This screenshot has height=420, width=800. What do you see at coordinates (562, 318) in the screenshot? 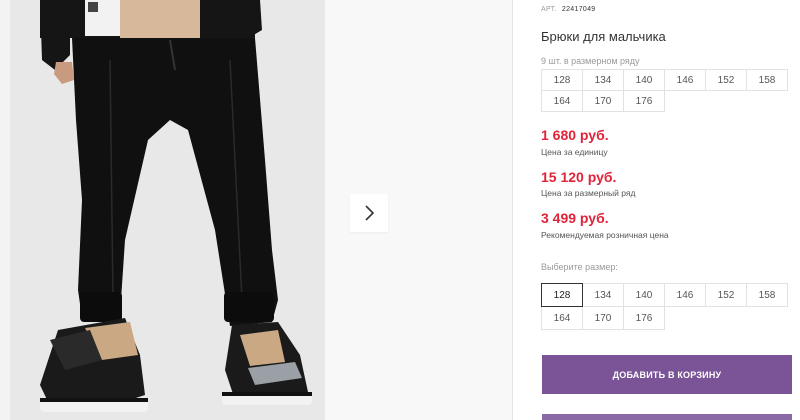
I see `size-option-164: 164` at bounding box center [562, 318].